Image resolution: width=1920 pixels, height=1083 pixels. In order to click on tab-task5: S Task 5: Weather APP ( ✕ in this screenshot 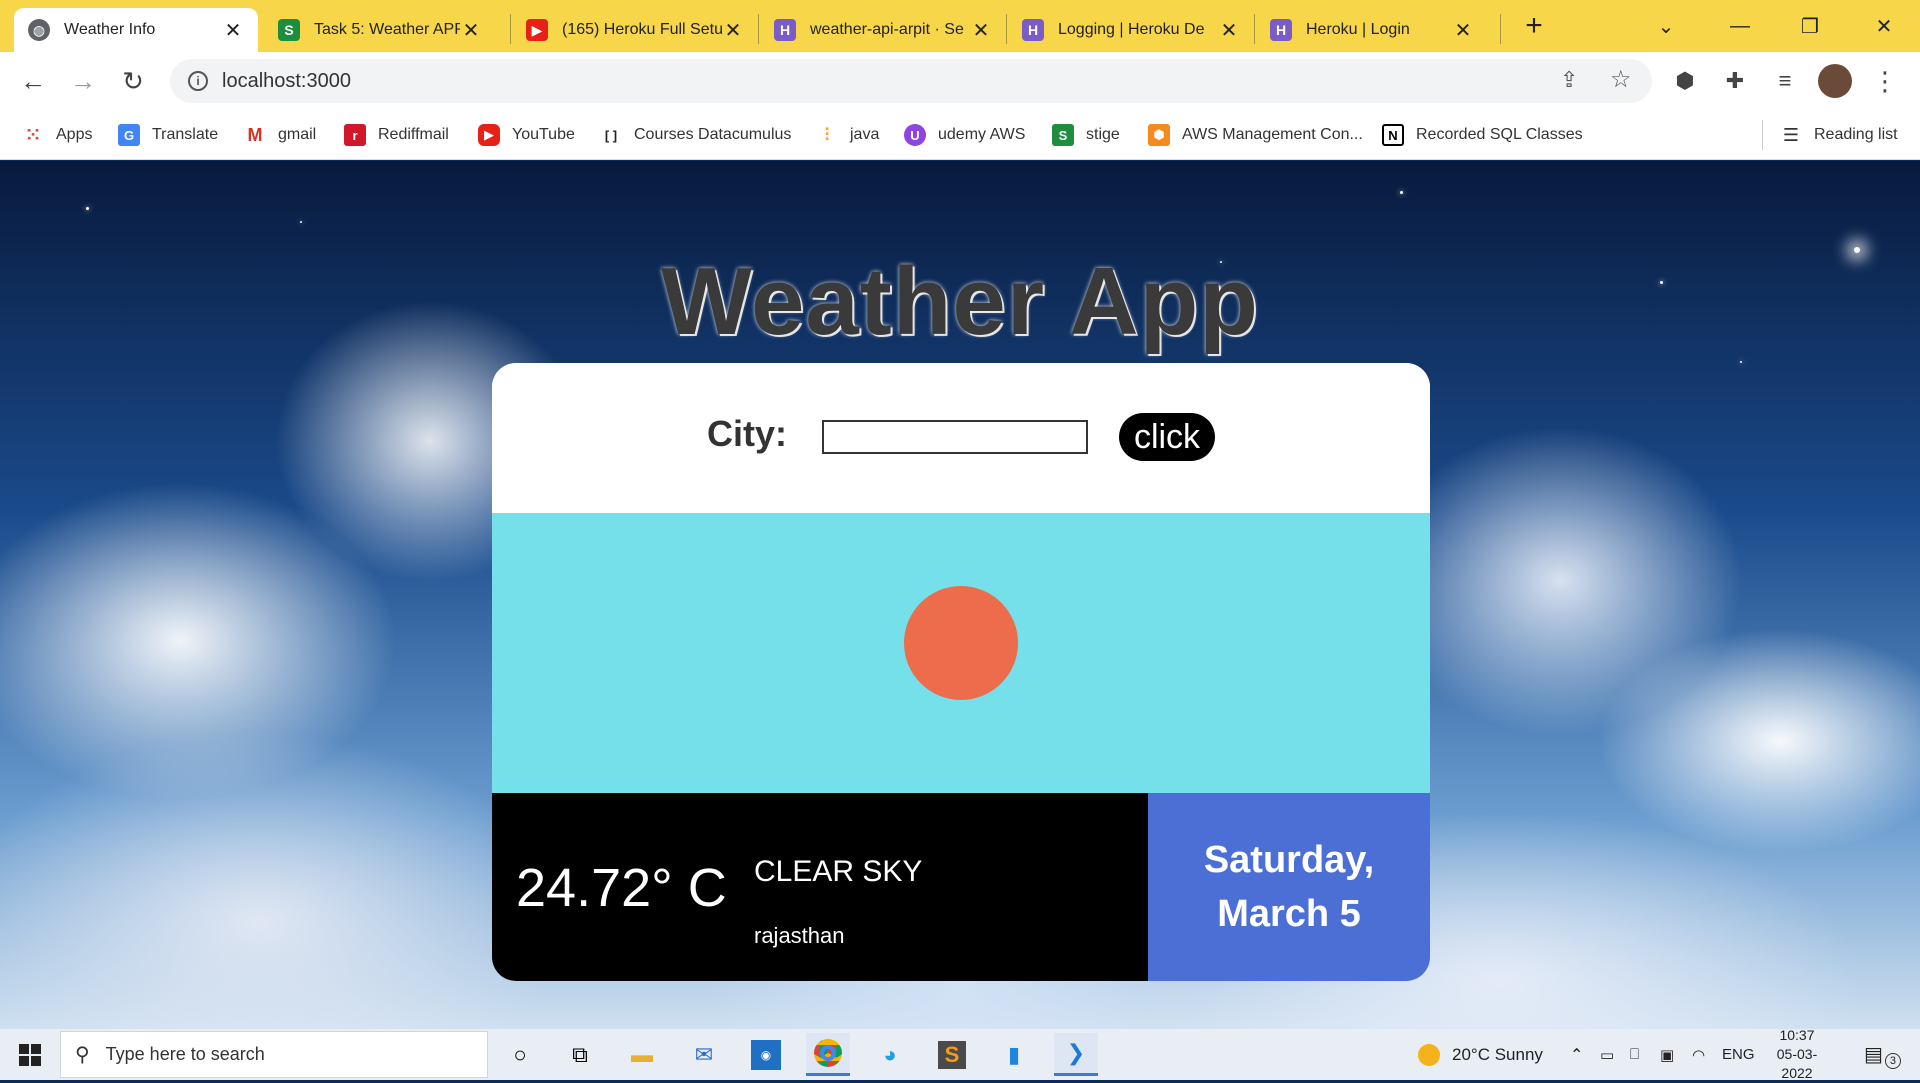, I will do `click(380, 30)`.